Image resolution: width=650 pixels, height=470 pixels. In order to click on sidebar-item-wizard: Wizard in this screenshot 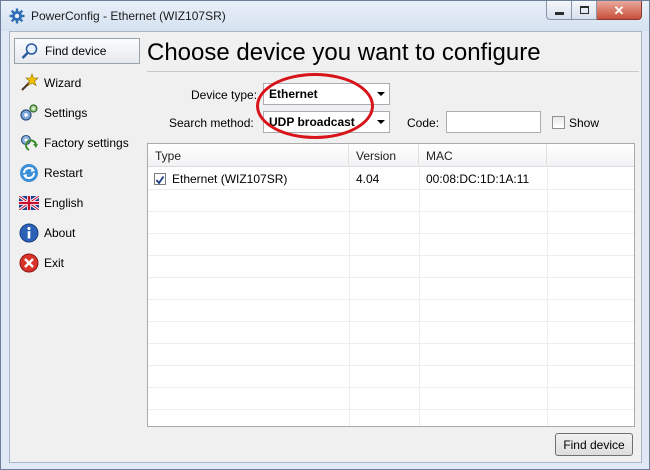, I will do `click(77, 83)`.